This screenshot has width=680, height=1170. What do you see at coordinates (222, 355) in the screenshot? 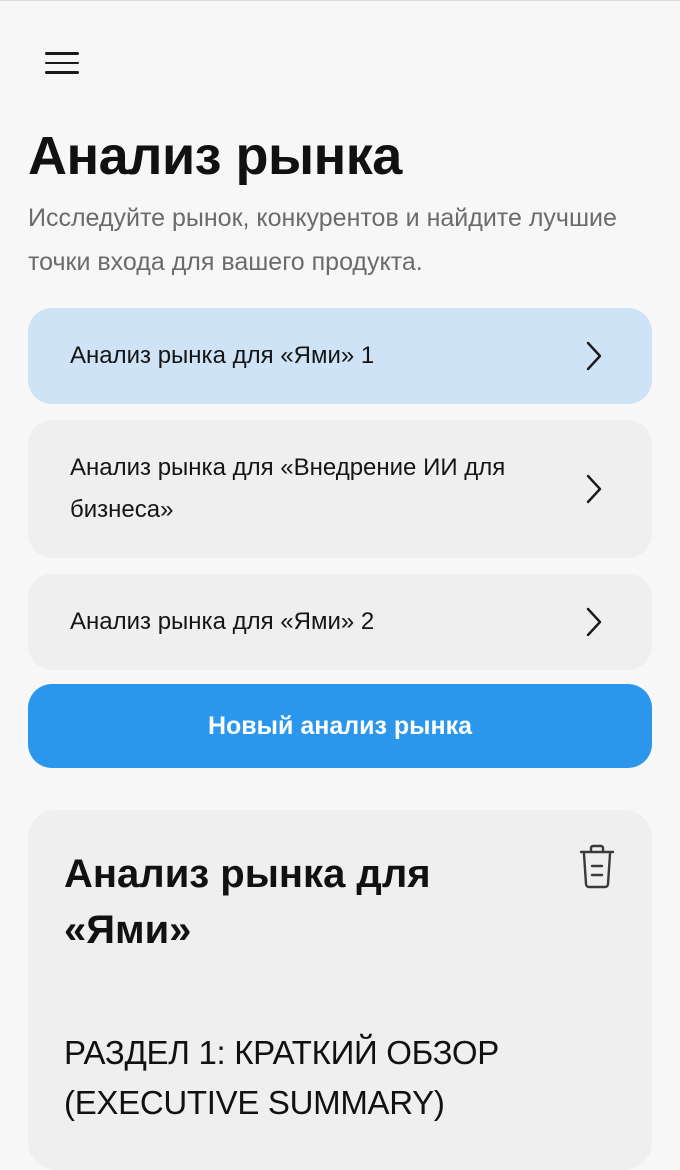
I see `analysis-item-label: Анализ рынка для «Ями» 1` at bounding box center [222, 355].